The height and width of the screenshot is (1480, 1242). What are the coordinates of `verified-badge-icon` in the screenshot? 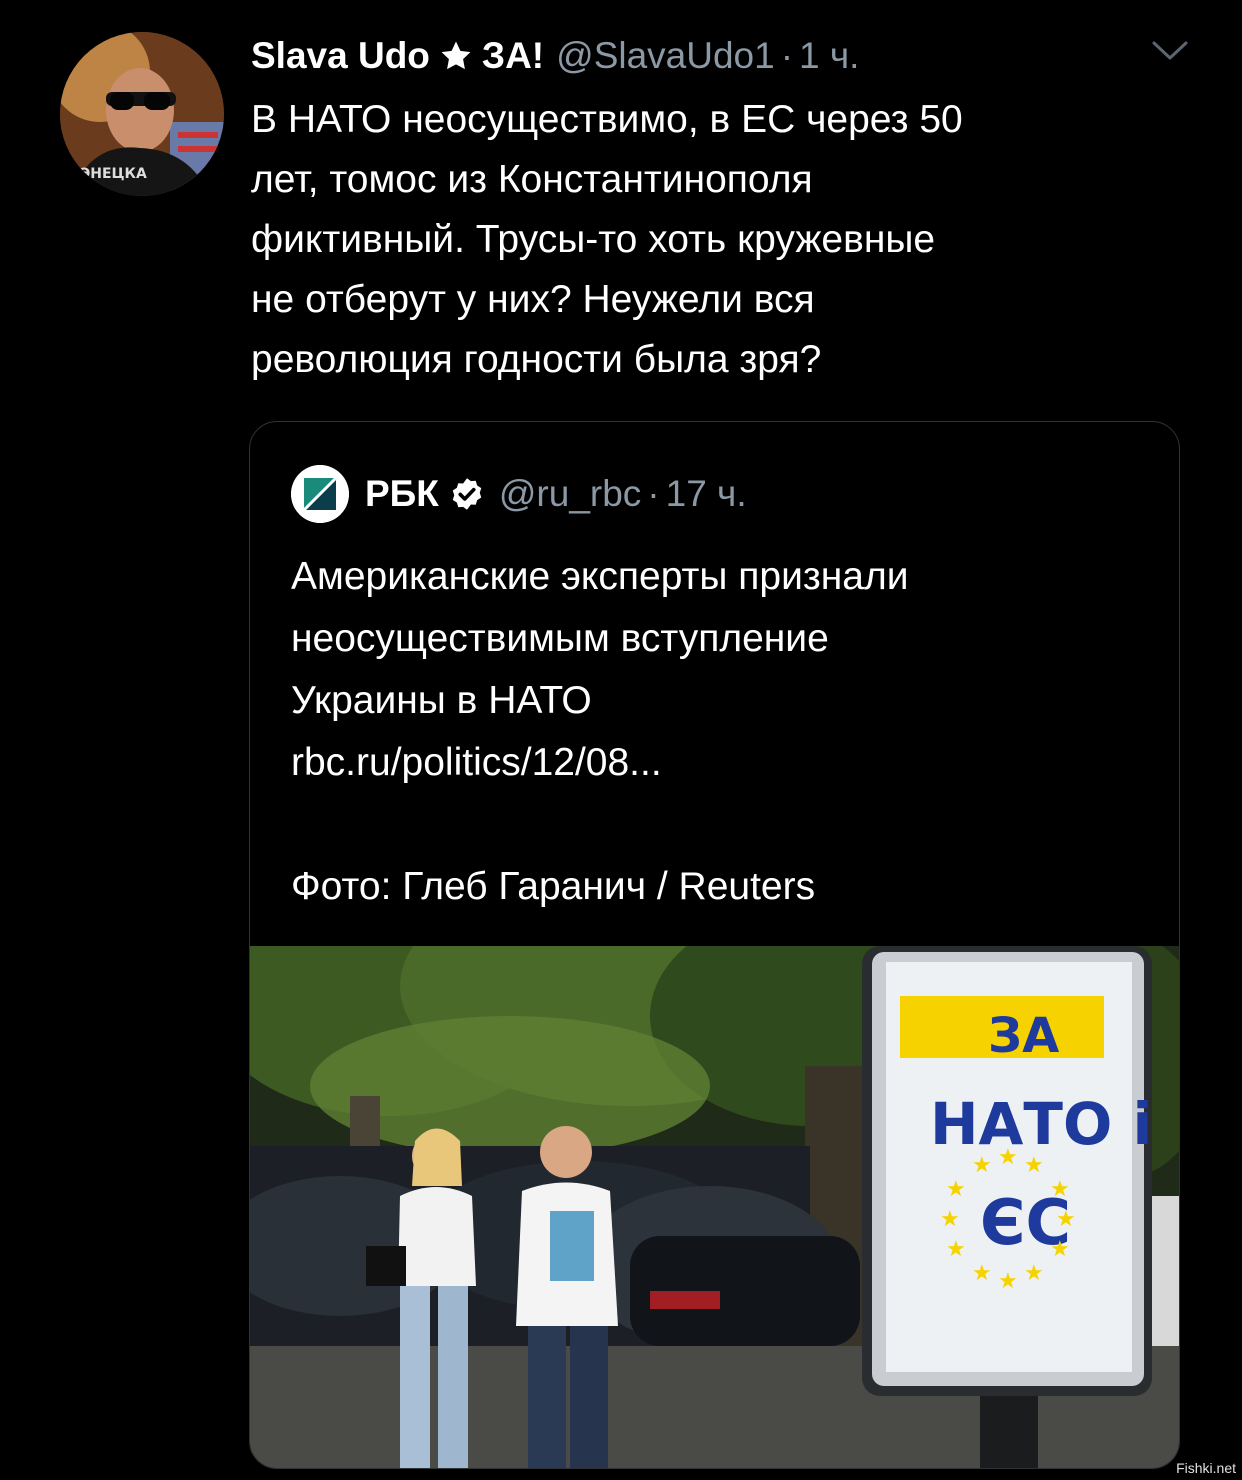 It's located at (467, 494).